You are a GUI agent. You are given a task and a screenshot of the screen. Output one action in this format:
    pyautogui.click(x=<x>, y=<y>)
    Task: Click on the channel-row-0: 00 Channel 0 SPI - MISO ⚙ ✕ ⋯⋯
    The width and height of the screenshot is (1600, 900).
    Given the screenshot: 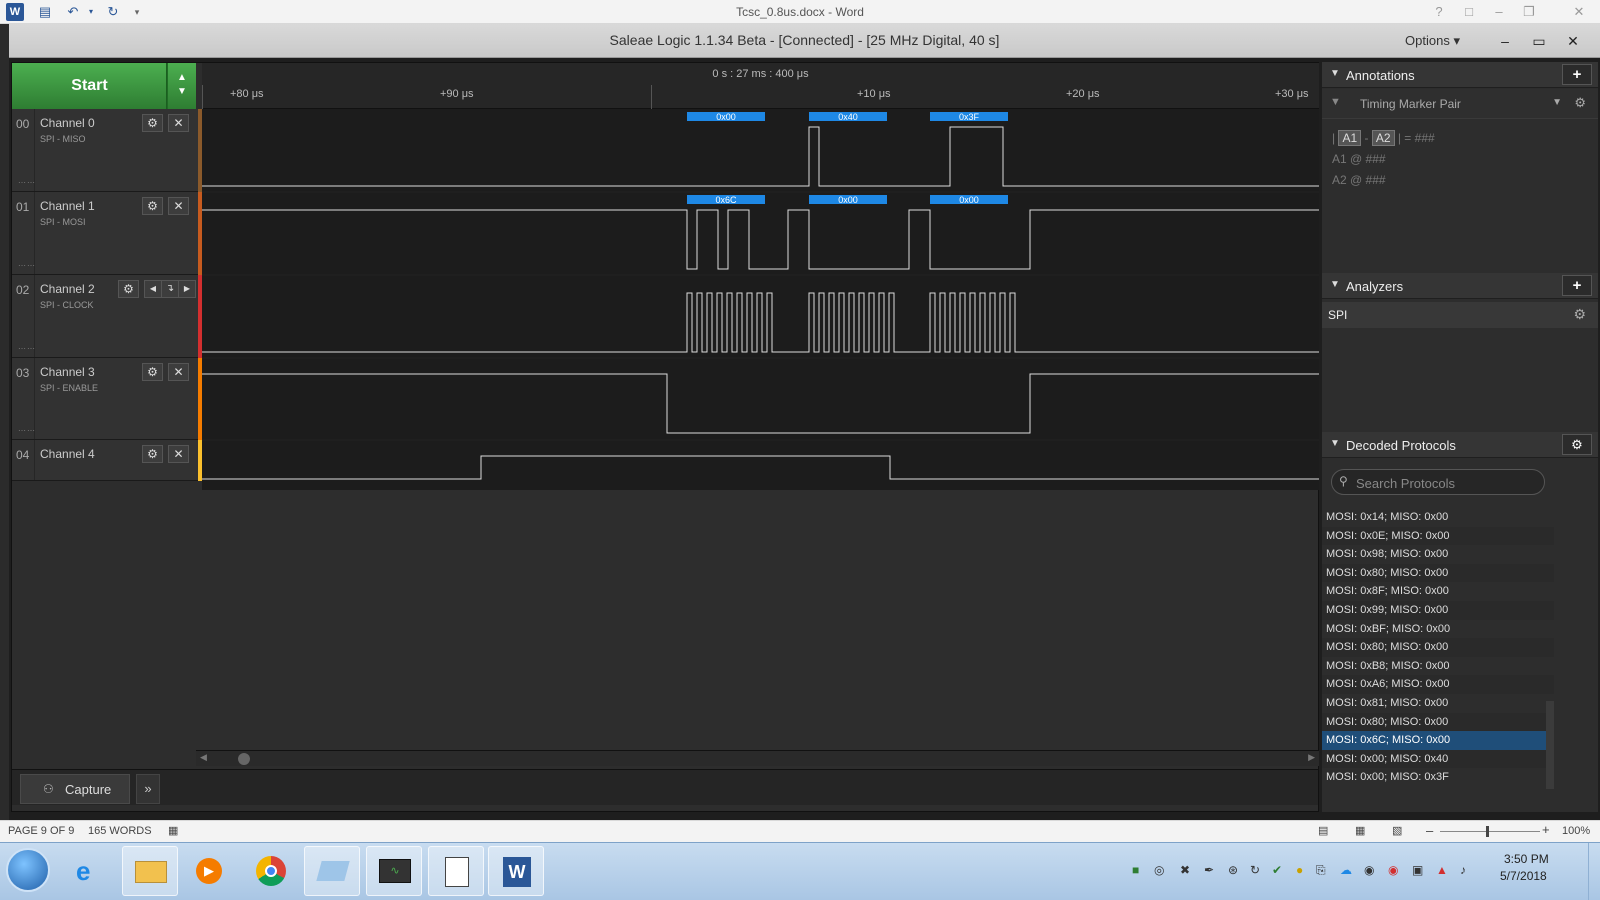 What is the action you would take?
    pyautogui.click(x=105, y=150)
    